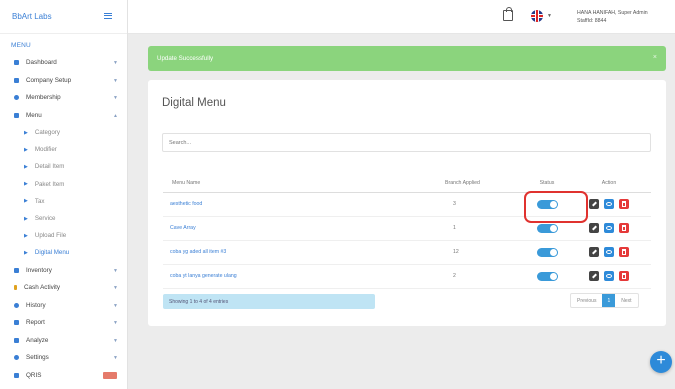 This screenshot has height=389, width=675. Describe the element at coordinates (16, 63) in the screenshot. I see `dashboard-icon` at that location.